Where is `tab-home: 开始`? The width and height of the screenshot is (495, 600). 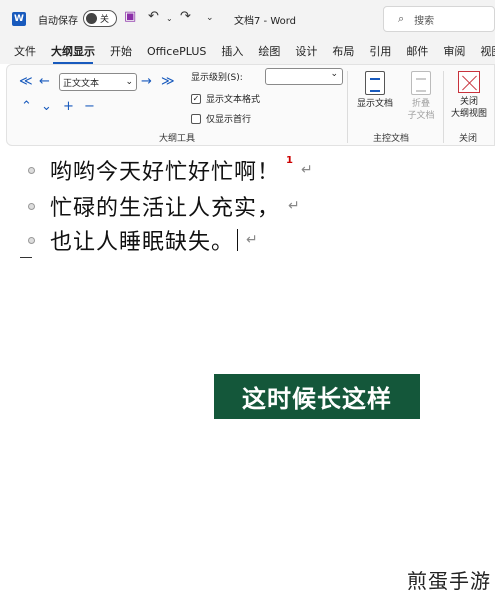 tab-home: 开始 is located at coordinates (121, 51).